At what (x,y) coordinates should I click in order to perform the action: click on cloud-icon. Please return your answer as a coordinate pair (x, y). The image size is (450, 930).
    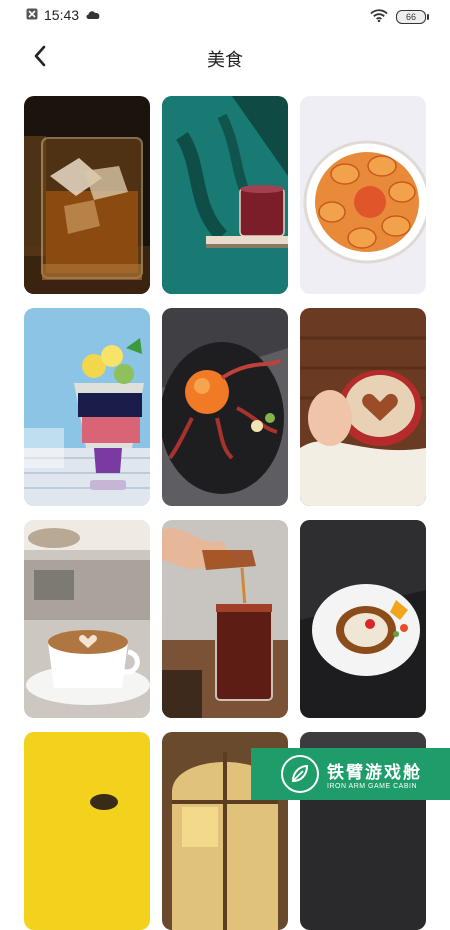
    Looking at the image, I should click on (93, 15).